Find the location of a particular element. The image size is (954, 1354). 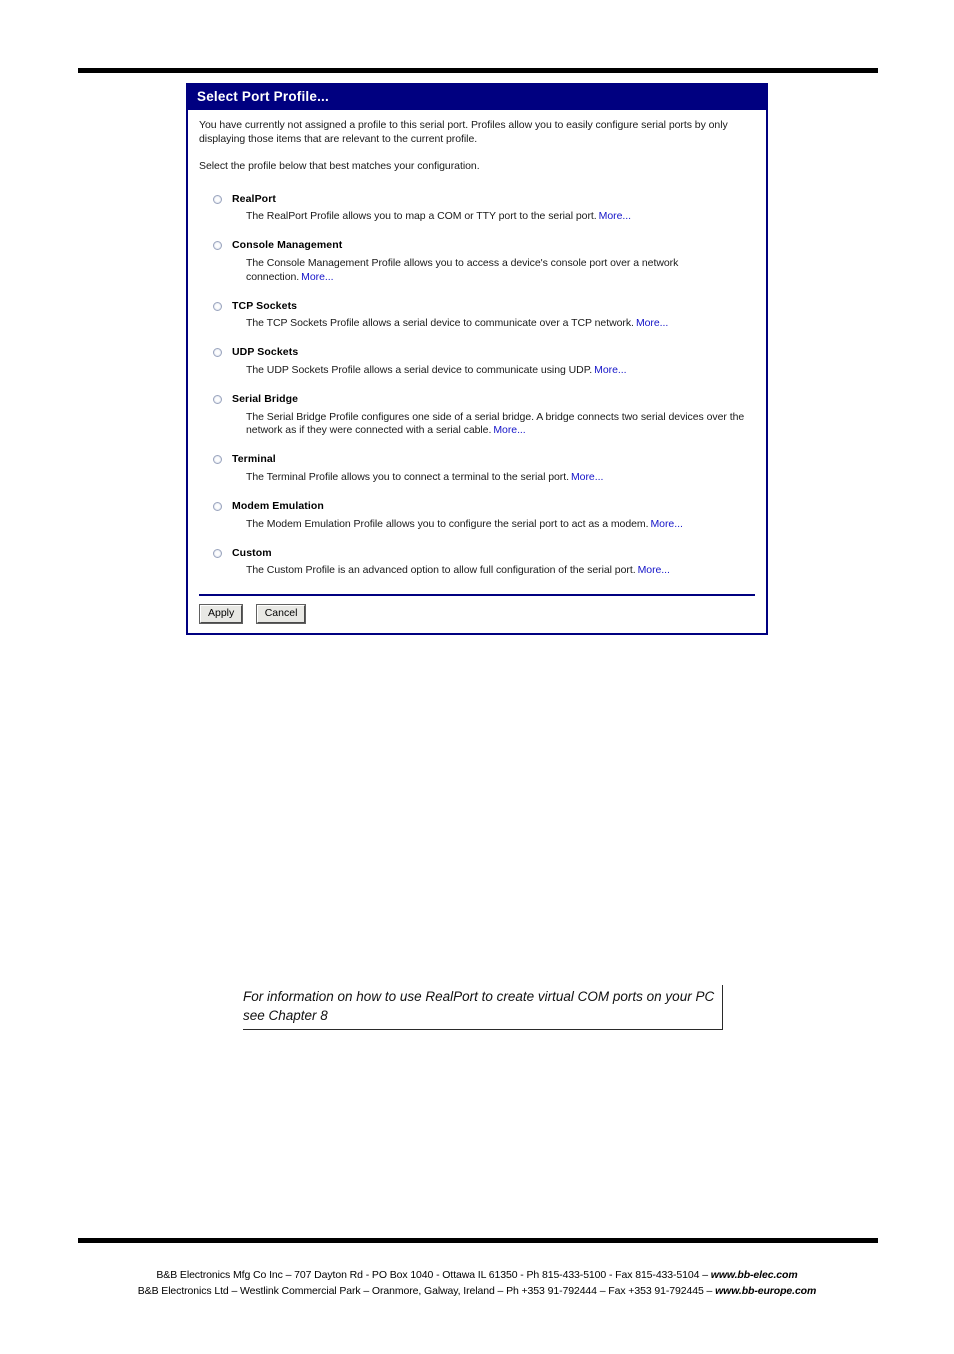

apply-button: Apply is located at coordinates (221, 614).